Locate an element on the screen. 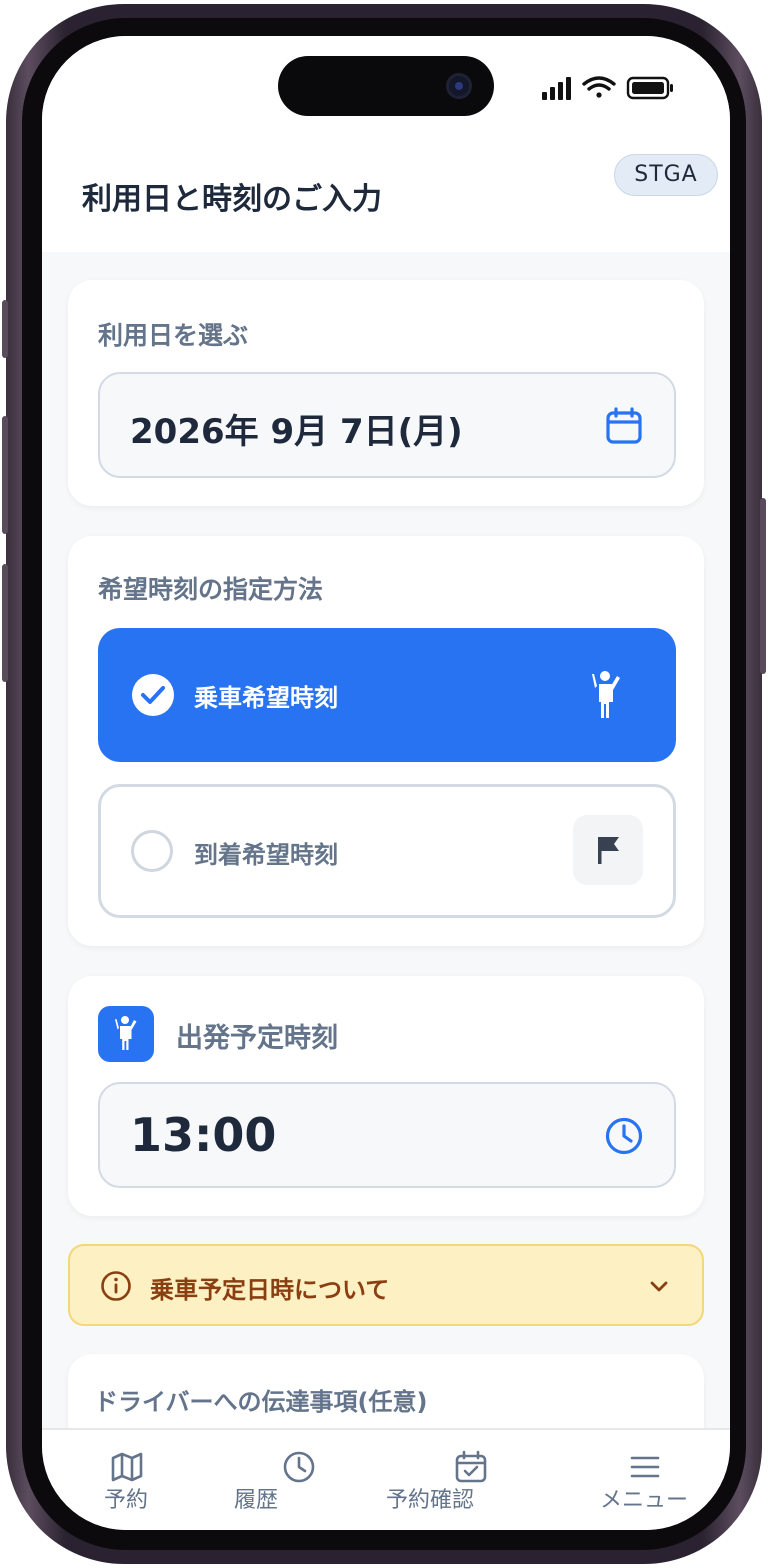 The width and height of the screenshot is (768, 1568). calendar-check-icon is located at coordinates (471, 1466).